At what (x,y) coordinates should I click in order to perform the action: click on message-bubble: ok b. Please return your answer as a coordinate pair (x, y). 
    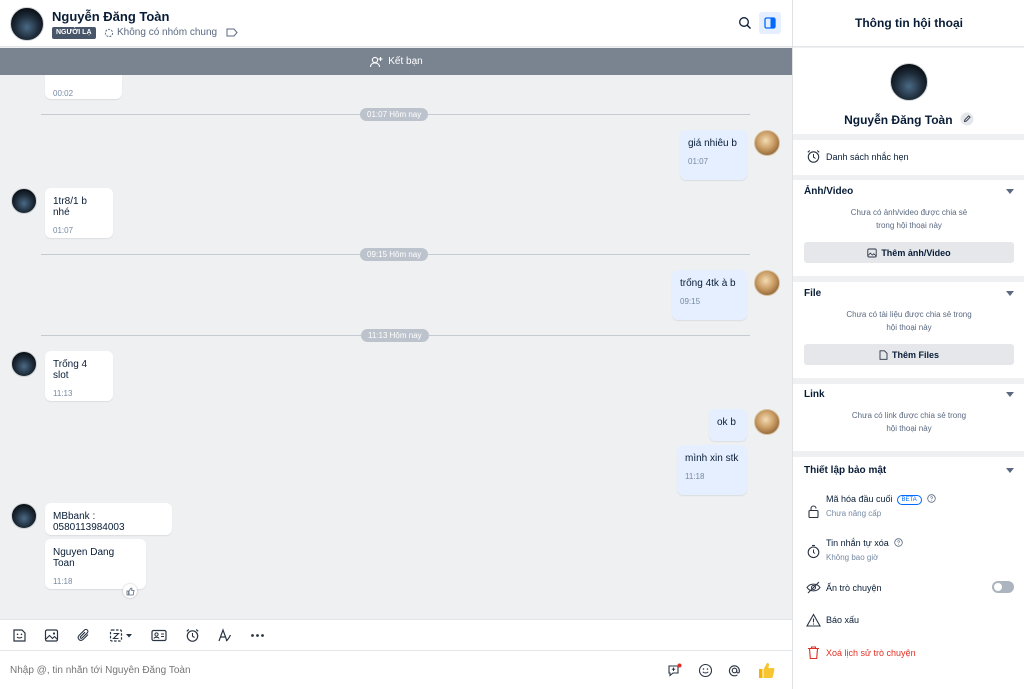
    Looking at the image, I should click on (728, 425).